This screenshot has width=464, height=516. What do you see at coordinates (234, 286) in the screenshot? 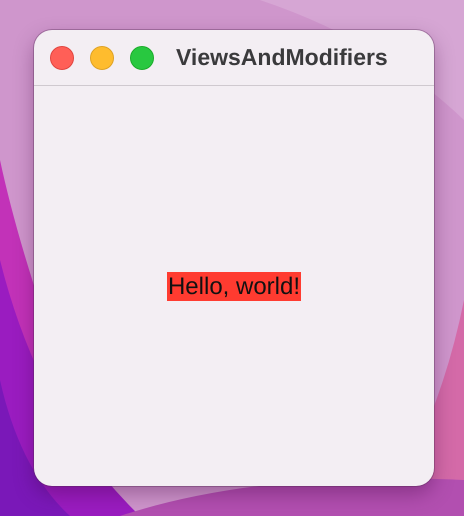
I see `greeting-text: Hello, world!` at bounding box center [234, 286].